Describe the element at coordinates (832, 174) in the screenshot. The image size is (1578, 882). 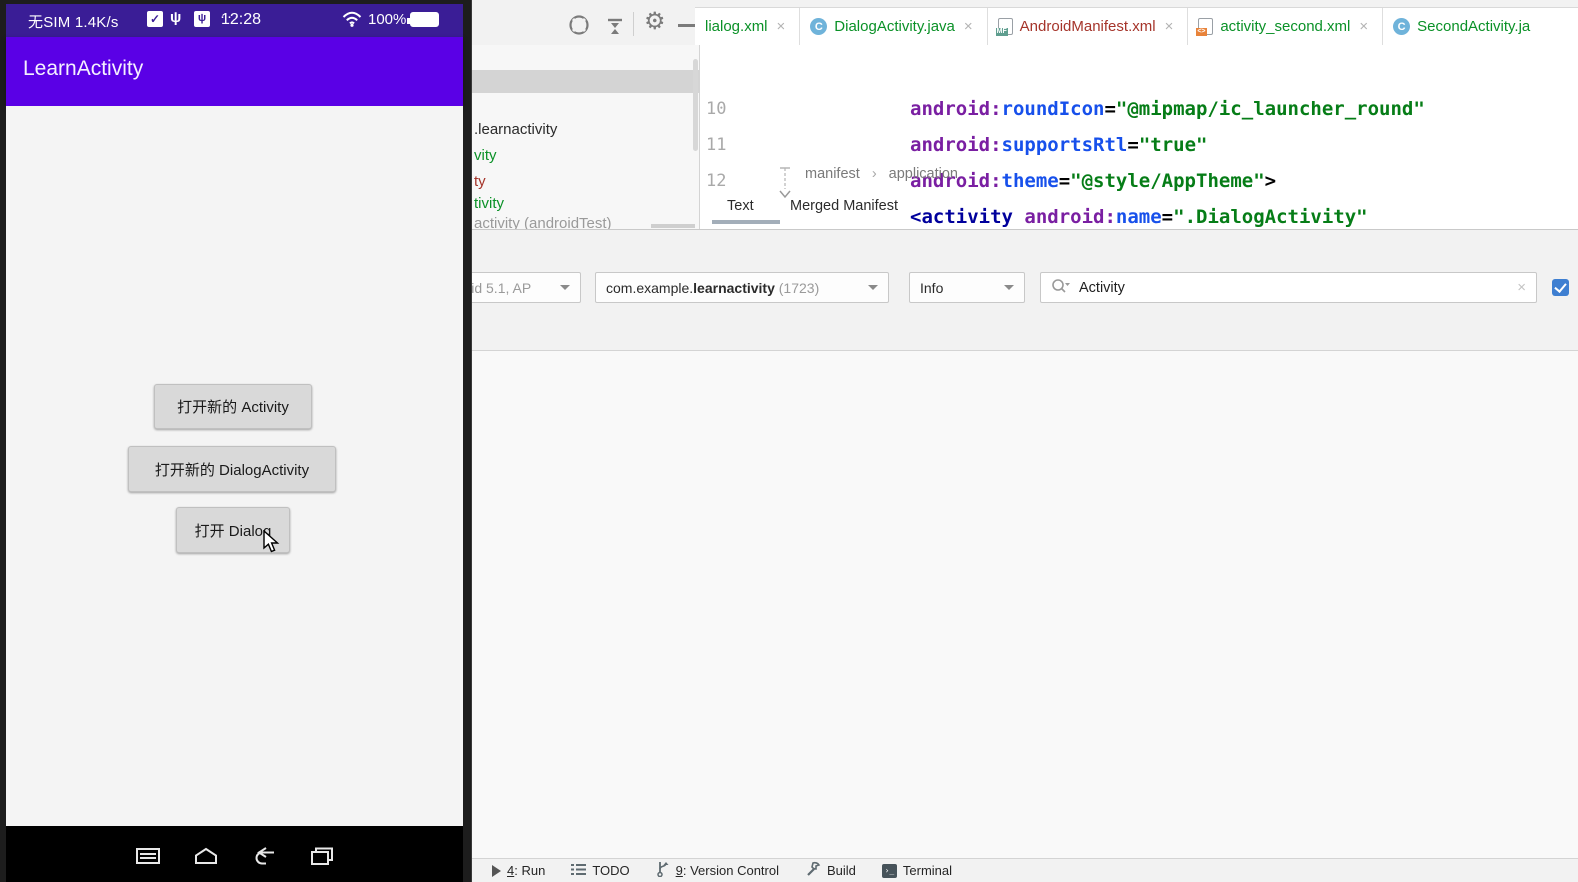
I see `breadcrumb-manifest: manifest` at that location.